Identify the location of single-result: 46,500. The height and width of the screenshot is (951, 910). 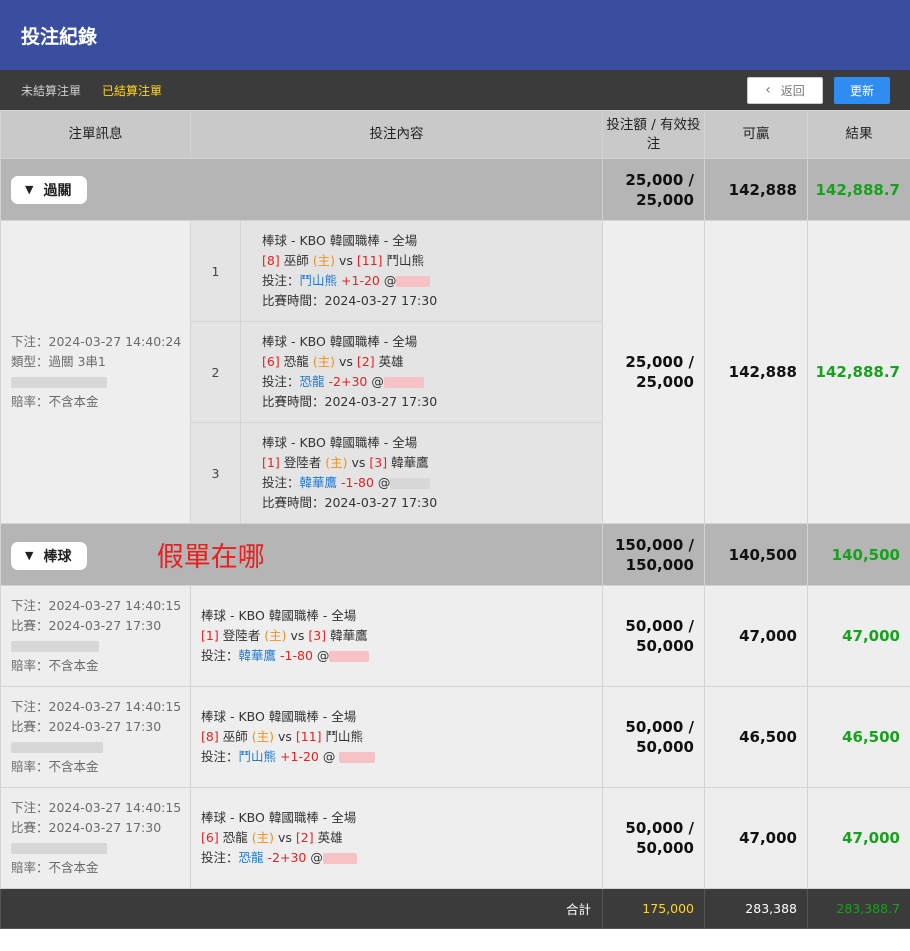
(858, 737).